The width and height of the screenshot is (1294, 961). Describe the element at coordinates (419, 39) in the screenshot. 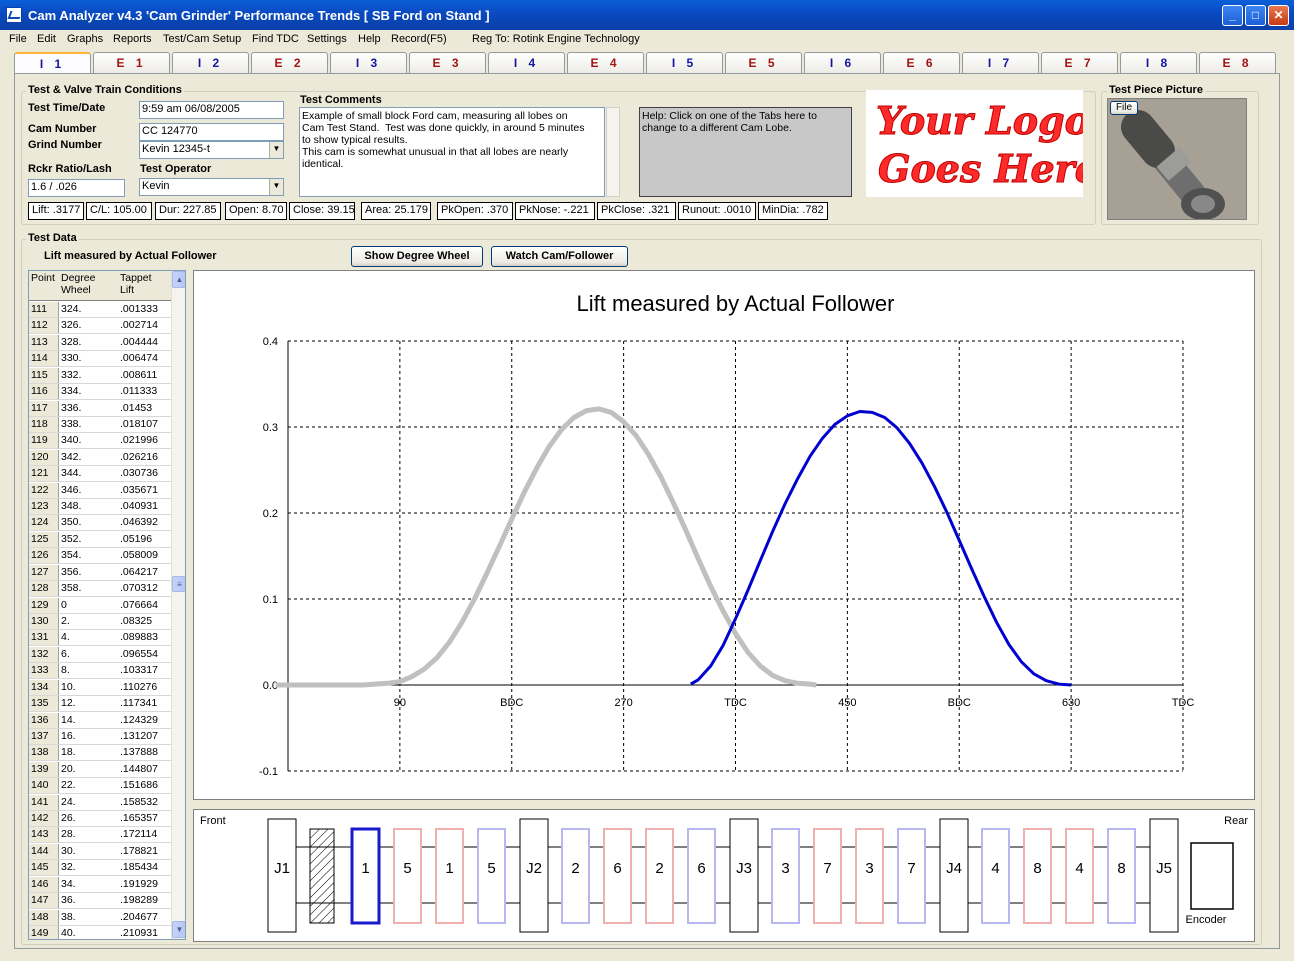

I see `menu-record: Record(F5)` at that location.